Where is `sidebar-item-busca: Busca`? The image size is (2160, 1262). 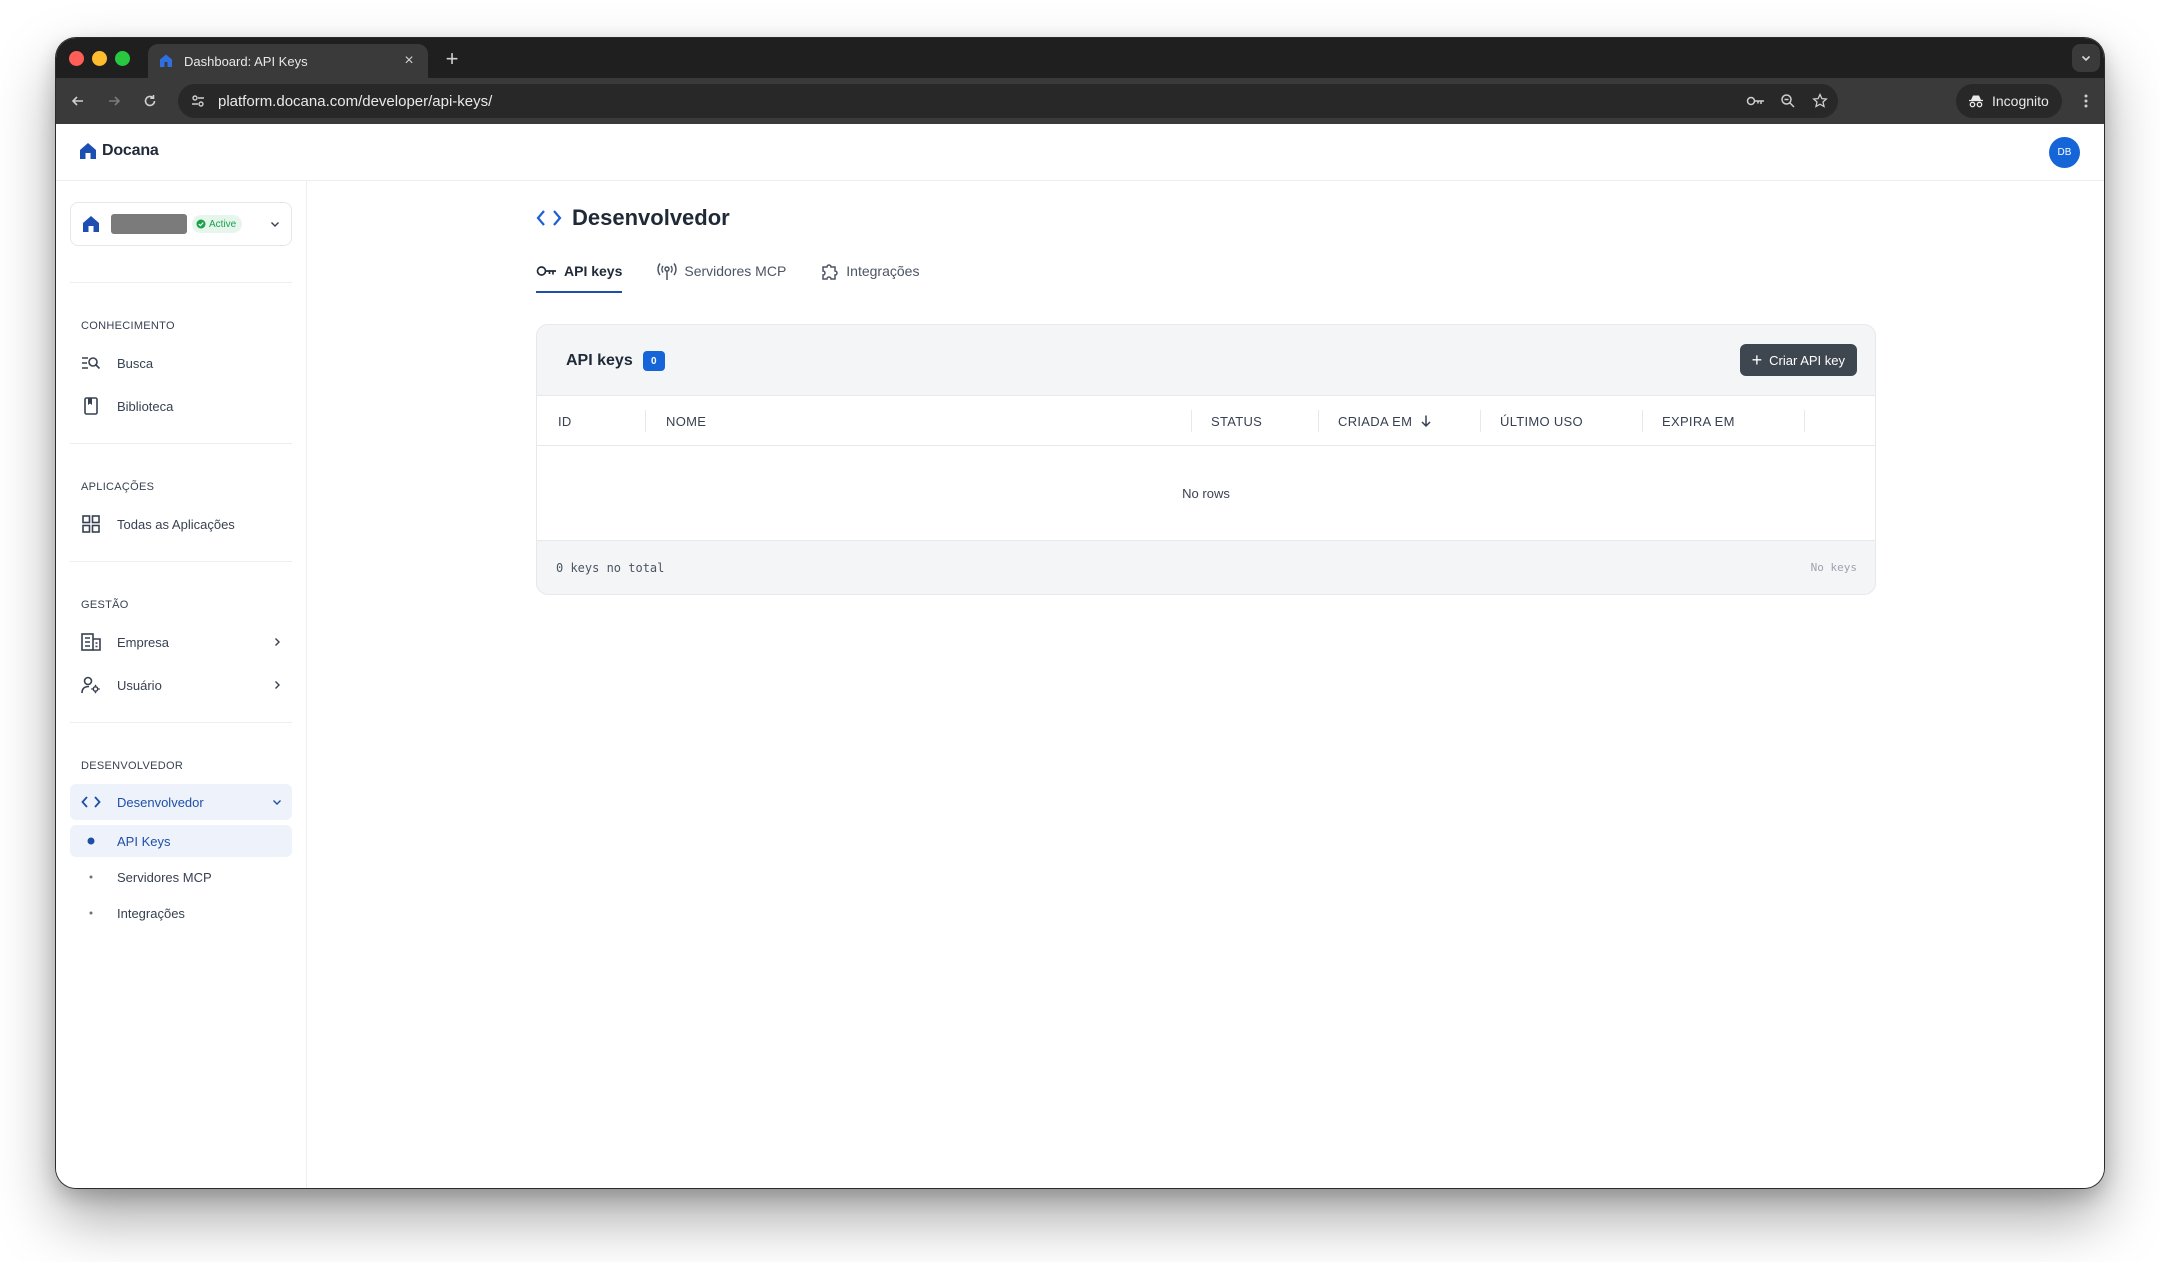 sidebar-item-busca: Busca is located at coordinates (181, 363).